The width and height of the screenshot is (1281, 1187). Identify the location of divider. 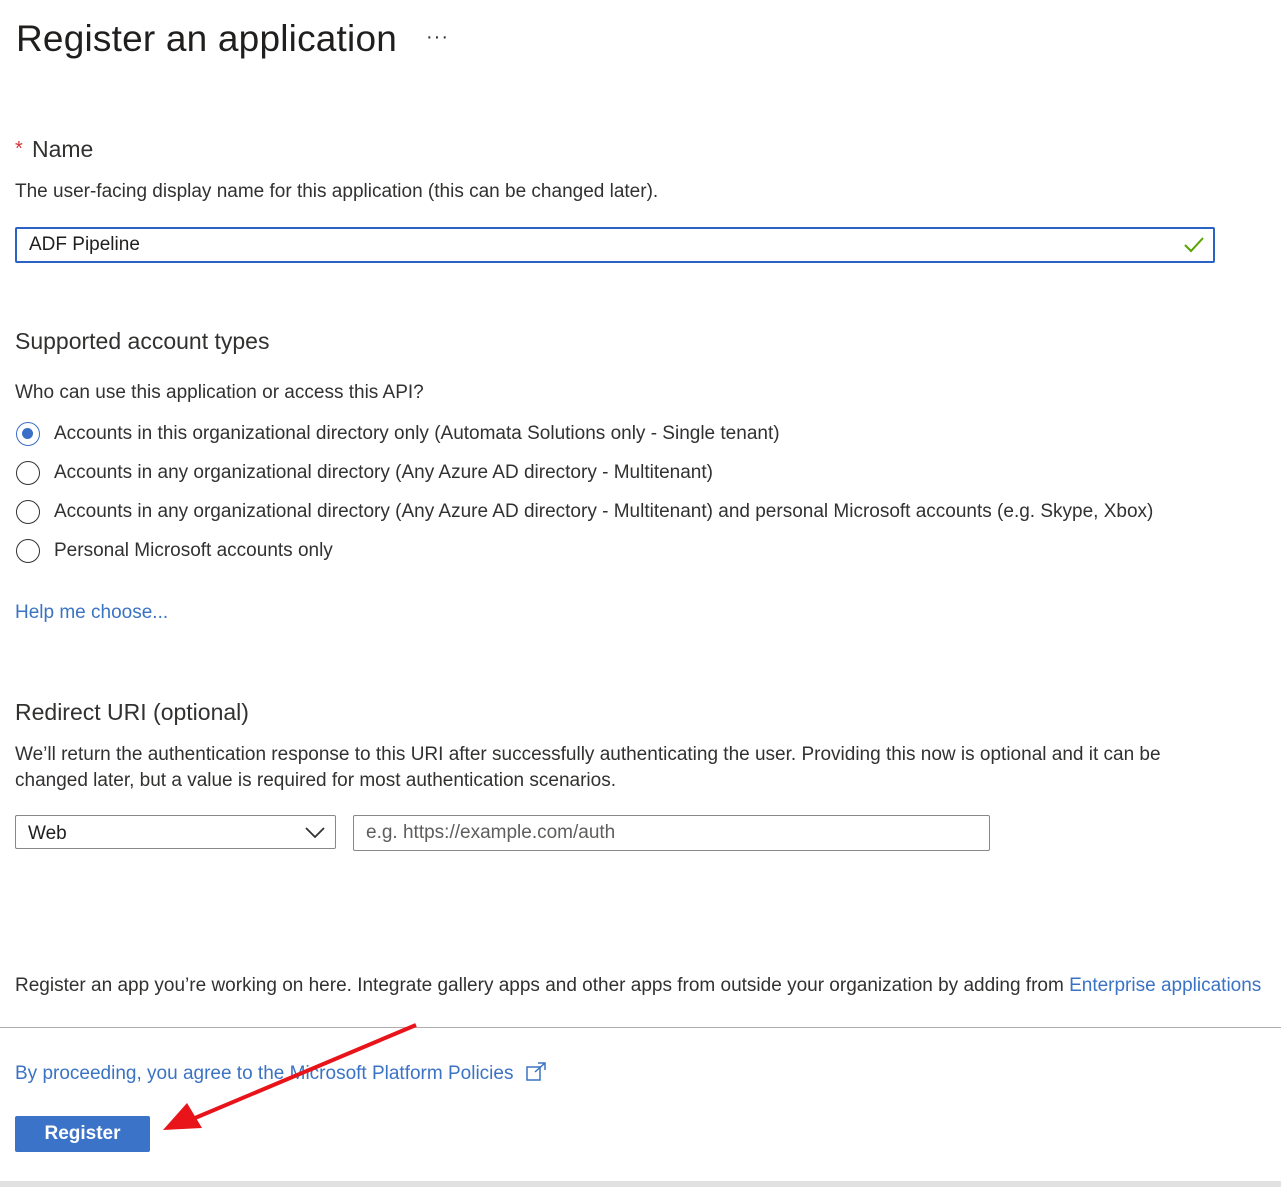
(640, 1027).